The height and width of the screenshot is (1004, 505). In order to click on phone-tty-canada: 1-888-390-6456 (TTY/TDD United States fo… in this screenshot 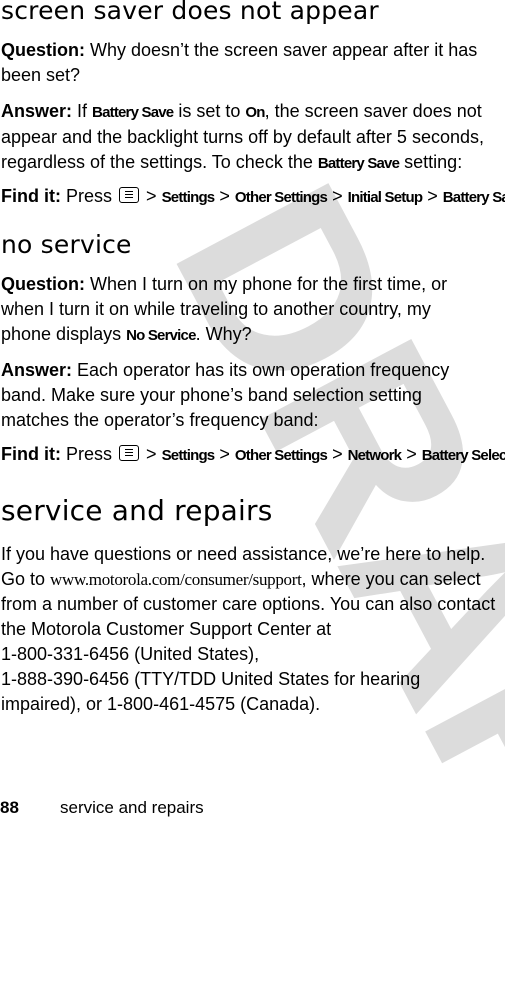, I will do `click(211, 691)`.